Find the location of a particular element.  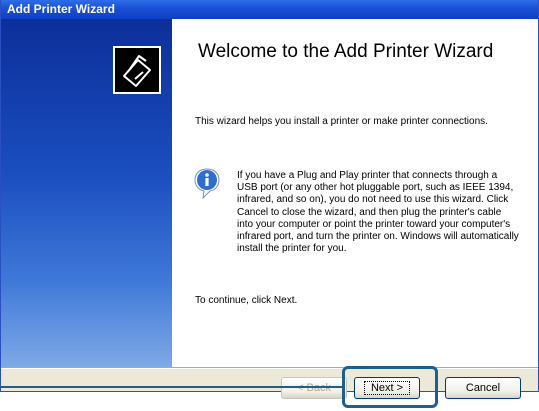

back-button: < Back is located at coordinates (314, 388).